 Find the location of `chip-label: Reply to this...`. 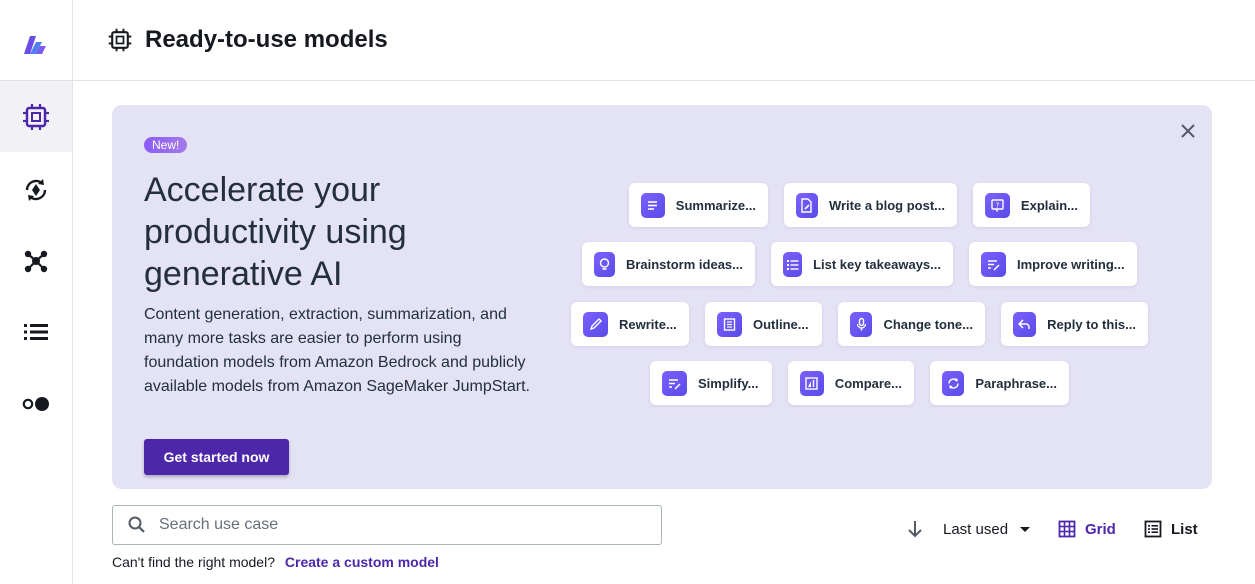

chip-label: Reply to this... is located at coordinates (1091, 324).